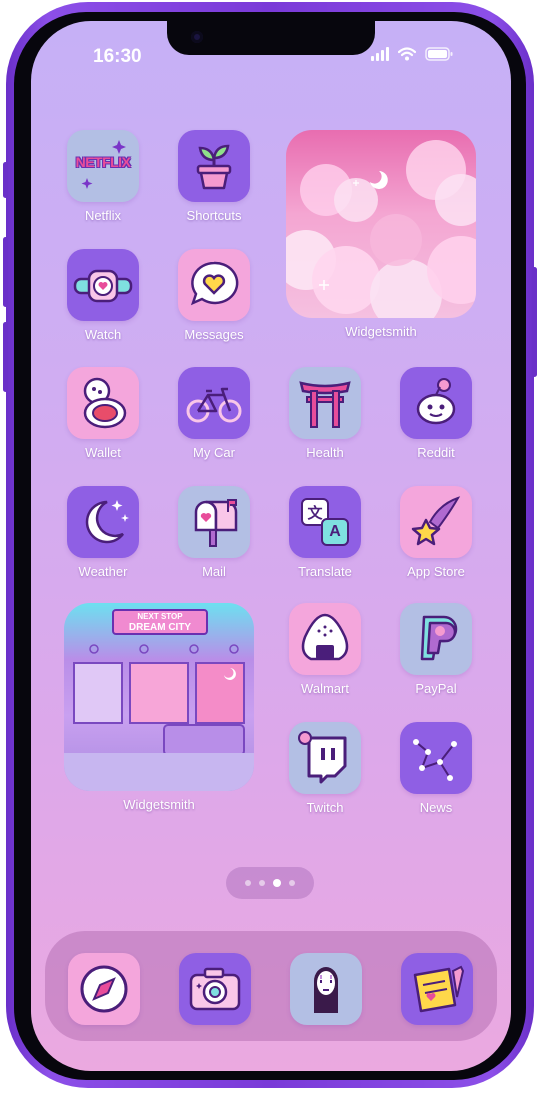  Describe the element at coordinates (5, 272) in the screenshot. I see `volume-up-button` at that location.